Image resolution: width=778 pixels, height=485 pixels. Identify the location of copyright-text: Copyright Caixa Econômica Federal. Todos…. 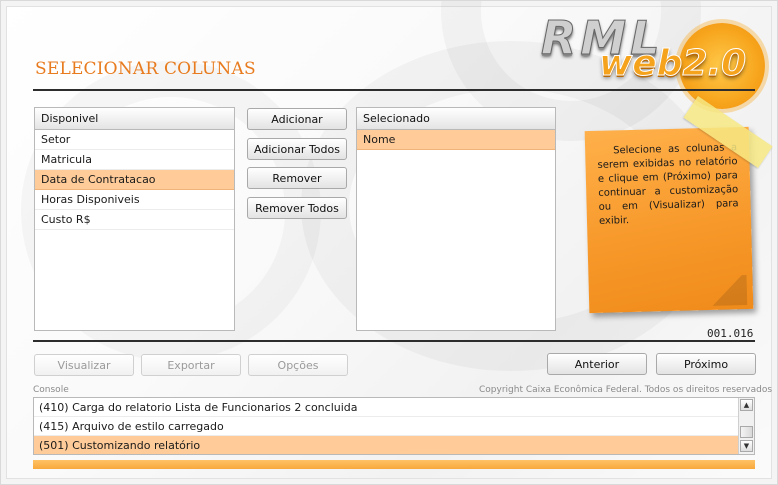
(626, 390).